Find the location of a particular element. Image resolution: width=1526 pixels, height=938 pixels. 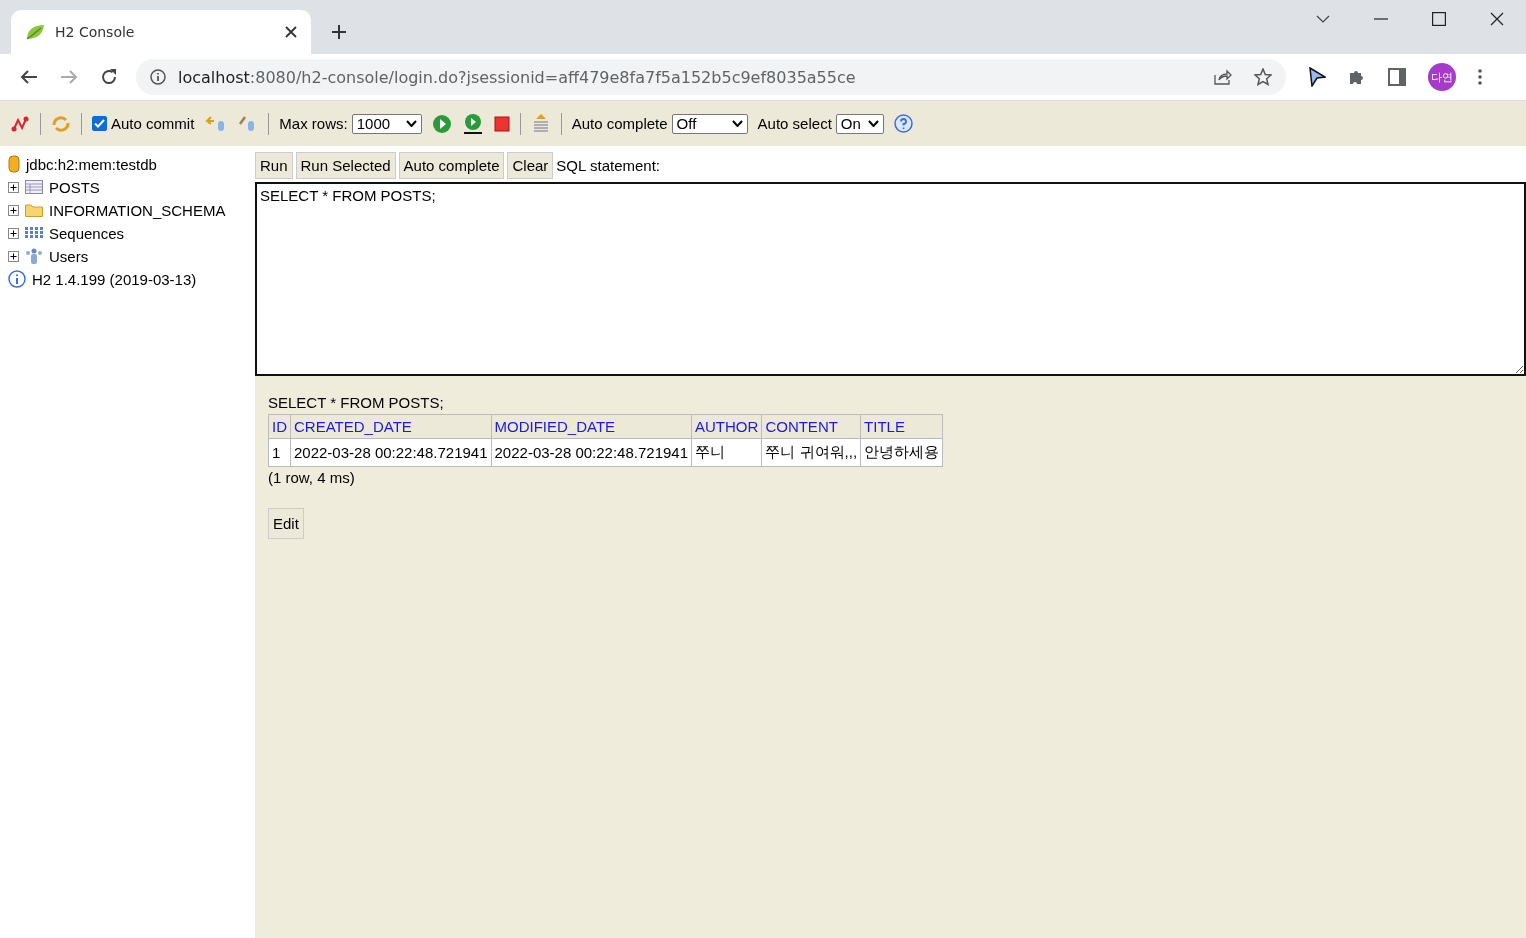

stop-icon is located at coordinates (501, 123).